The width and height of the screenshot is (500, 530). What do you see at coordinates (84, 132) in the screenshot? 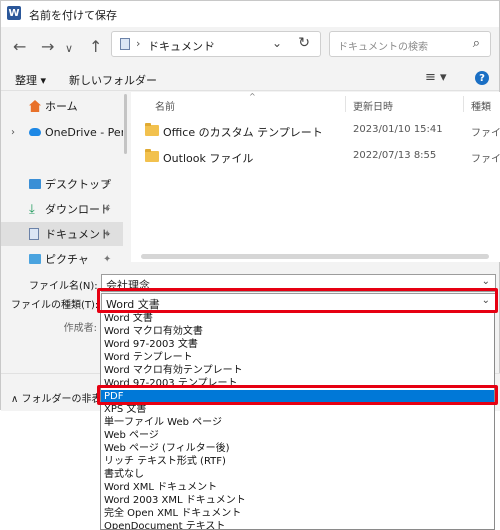
I see `sidebar-item-label: OneDrive - Perso` at bounding box center [84, 132].